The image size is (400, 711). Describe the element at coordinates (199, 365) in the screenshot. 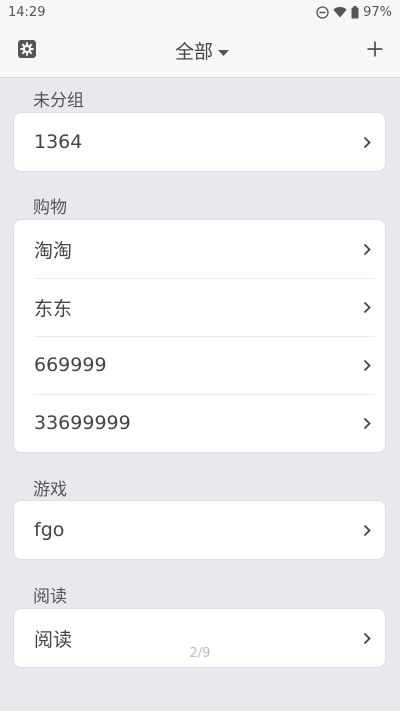

I see `list-item: 669999` at that location.